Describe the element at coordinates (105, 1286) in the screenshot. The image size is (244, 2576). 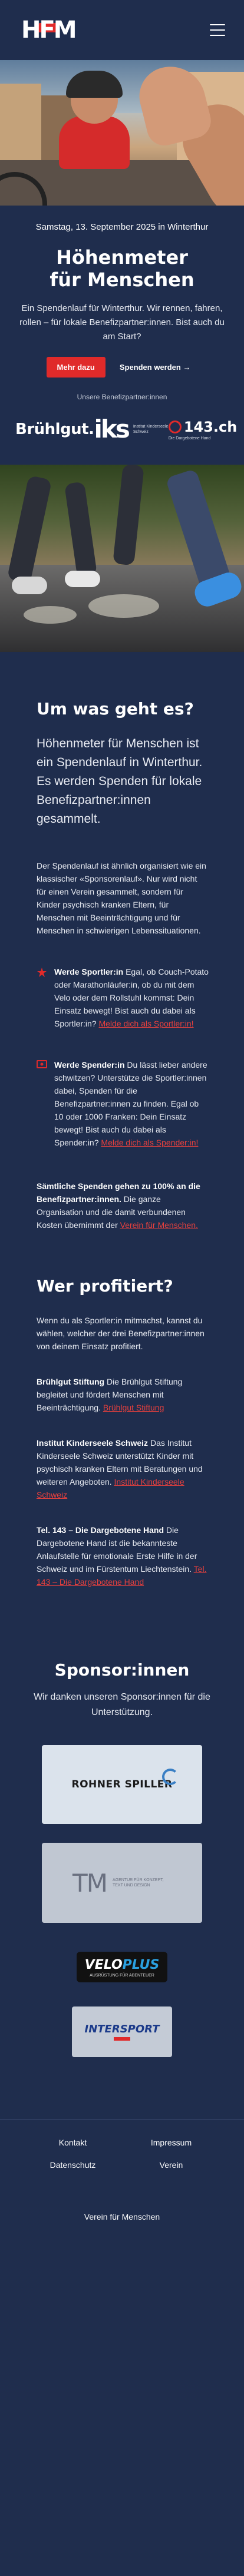
I see `section-heading-profit: Wer profitiert?` at that location.